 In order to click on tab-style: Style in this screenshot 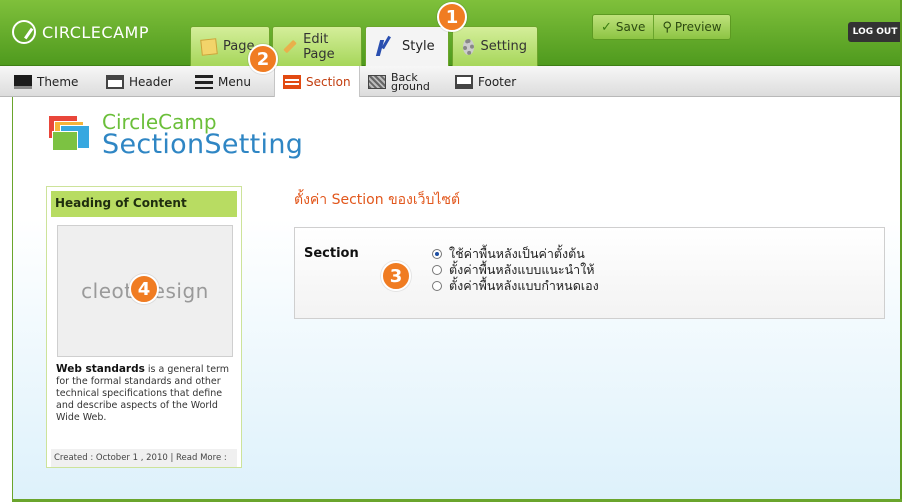, I will do `click(407, 46)`.